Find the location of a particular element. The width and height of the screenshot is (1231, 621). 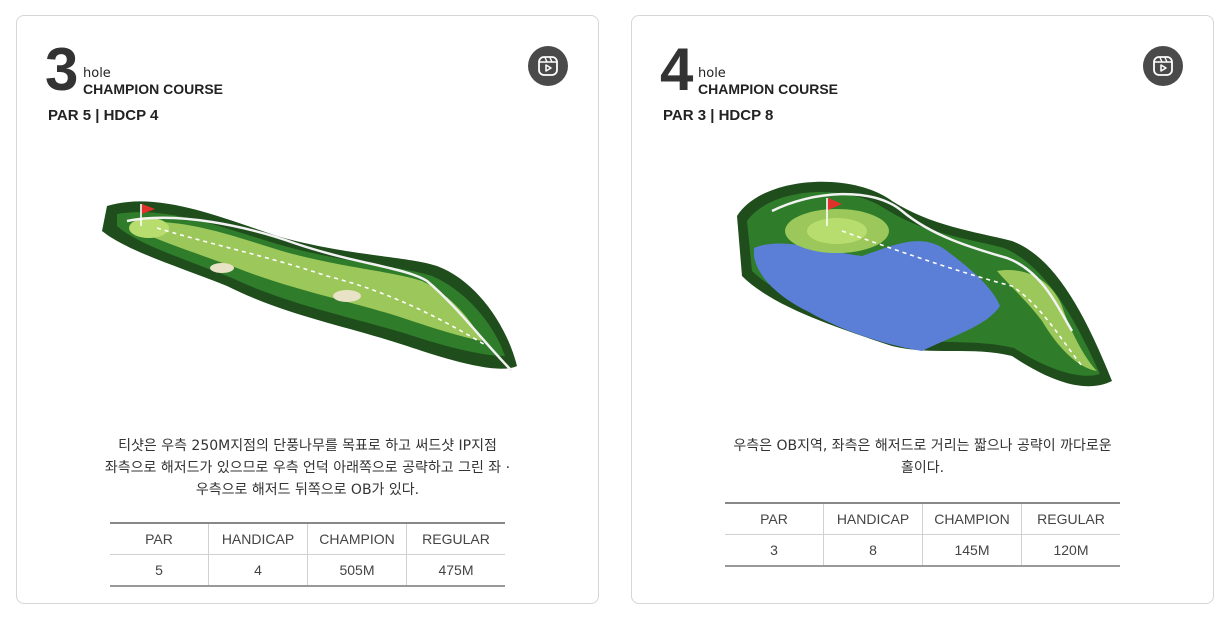

table-cell: 8 is located at coordinates (873, 550).